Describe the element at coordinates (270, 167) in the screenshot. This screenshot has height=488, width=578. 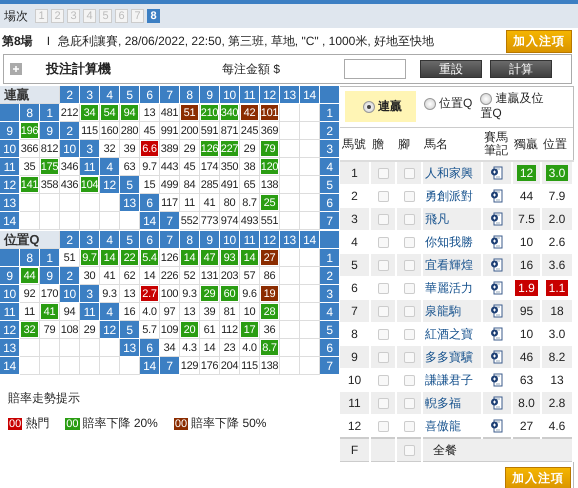
I see `odds-cell: 120` at that location.